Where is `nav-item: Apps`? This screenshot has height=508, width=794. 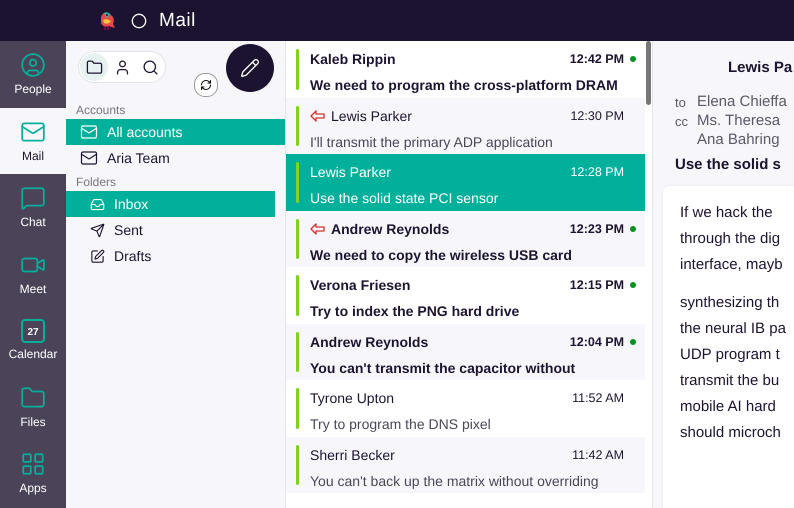 nav-item: Apps is located at coordinates (33, 473).